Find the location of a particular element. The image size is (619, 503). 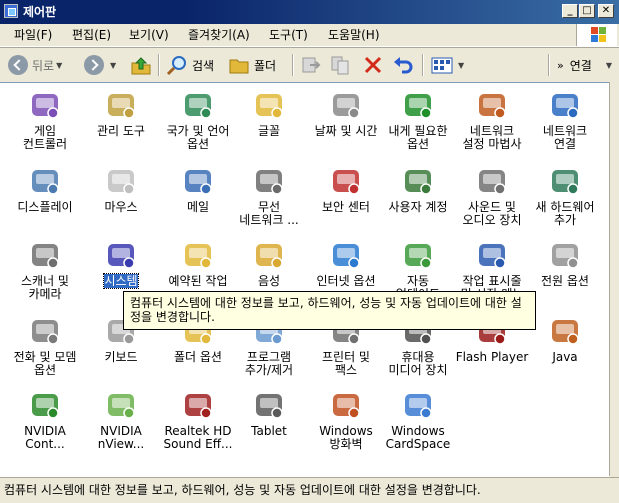

control-panel-item: 전화 및 모뎀 옵션 is located at coordinates (45, 352).